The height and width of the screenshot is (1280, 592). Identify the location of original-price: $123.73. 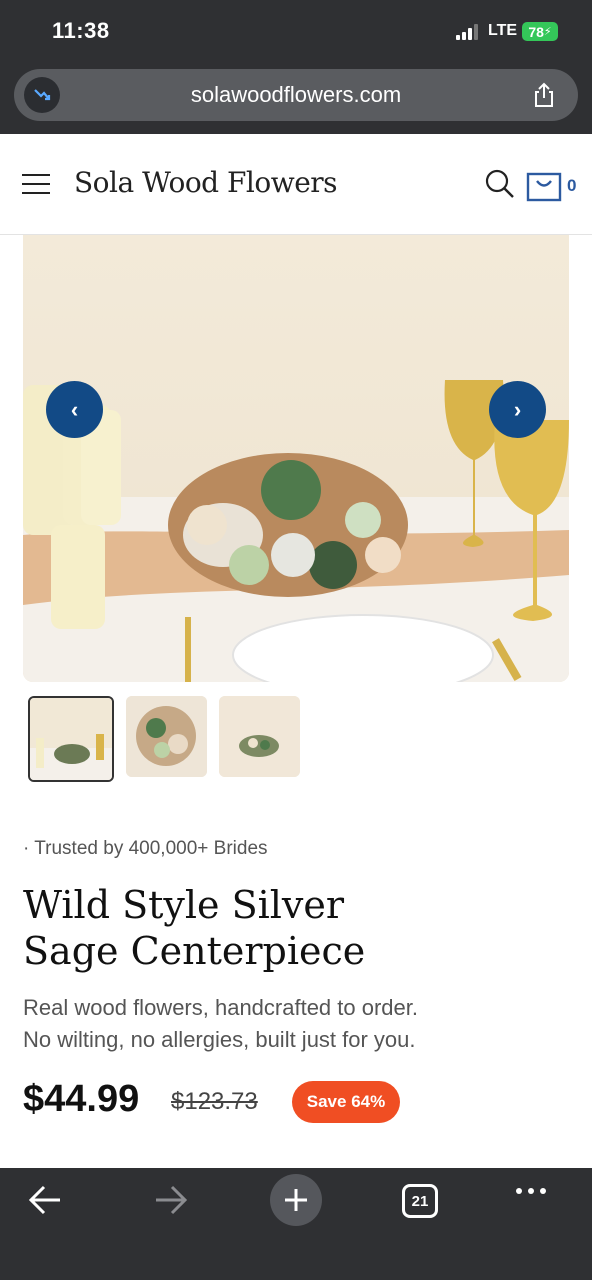
(214, 1101).